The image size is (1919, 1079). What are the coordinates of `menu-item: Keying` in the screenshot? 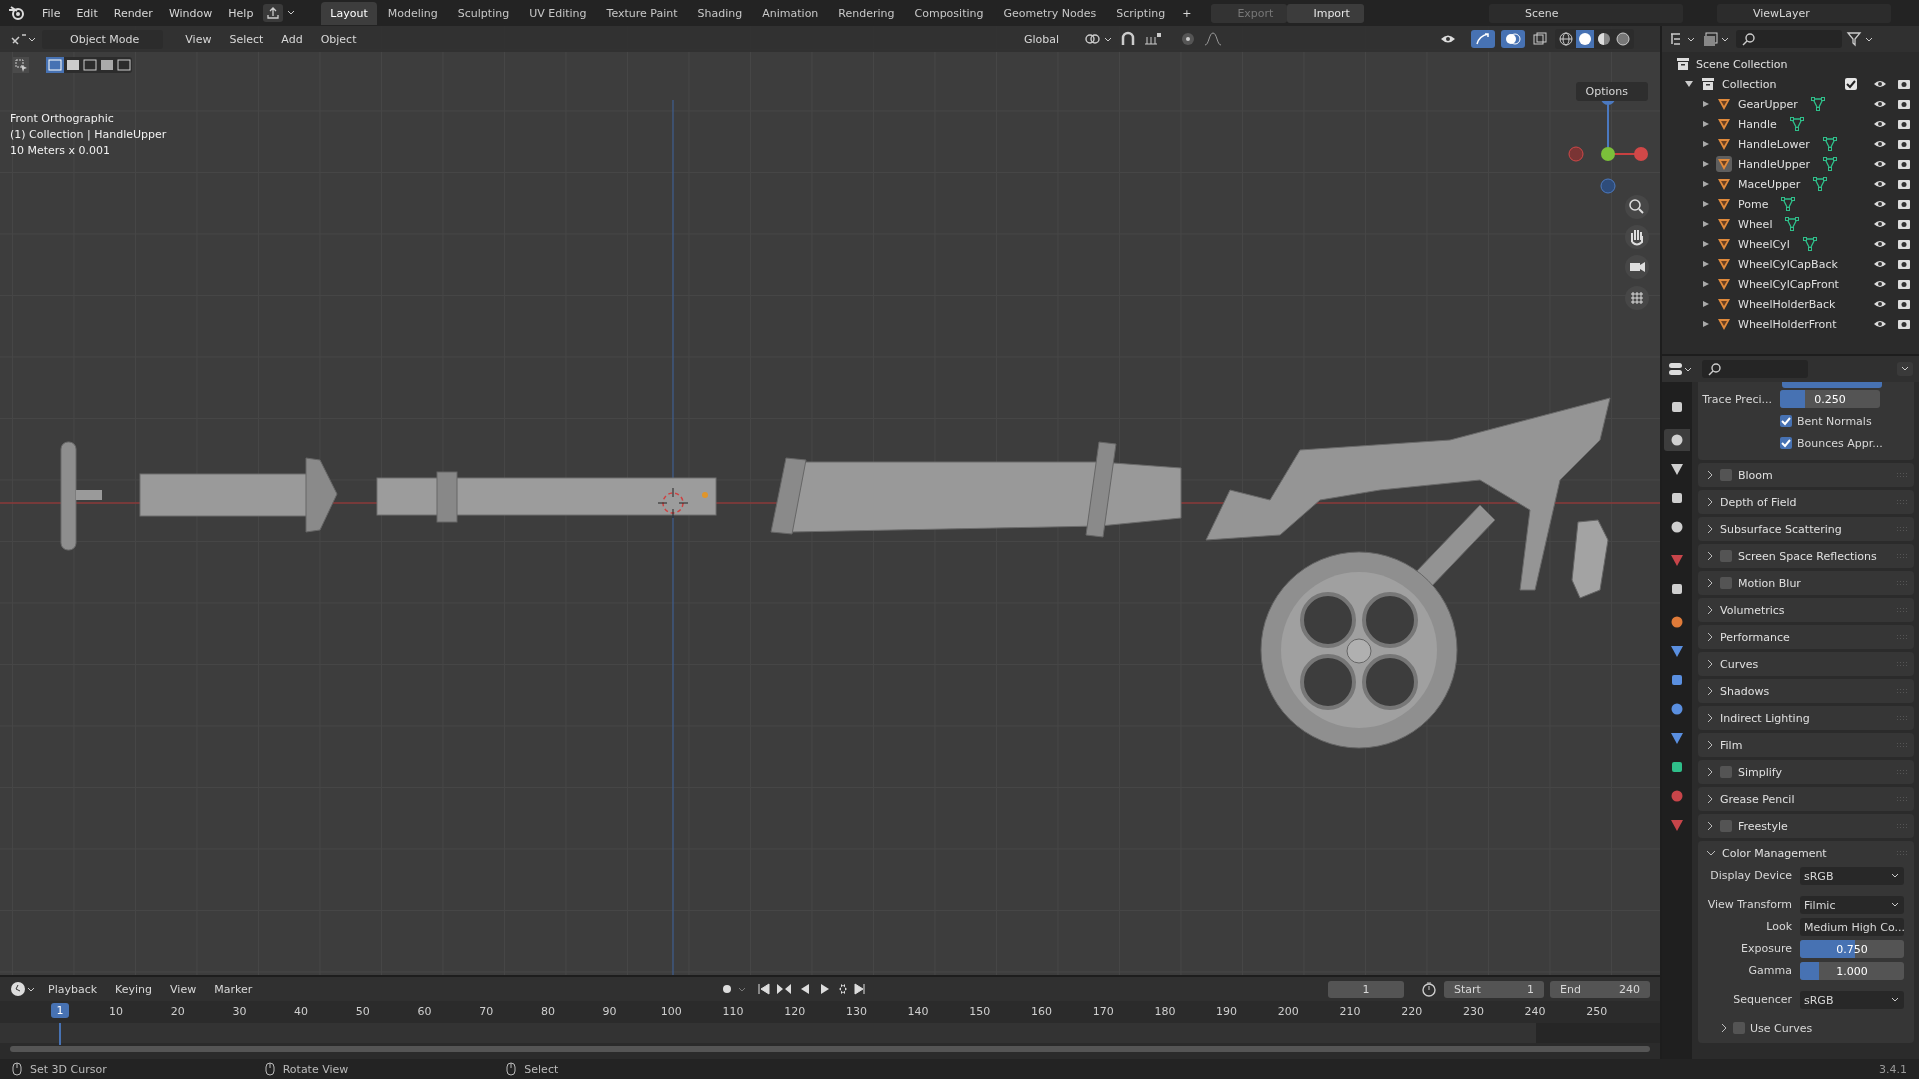 It's located at (134, 989).